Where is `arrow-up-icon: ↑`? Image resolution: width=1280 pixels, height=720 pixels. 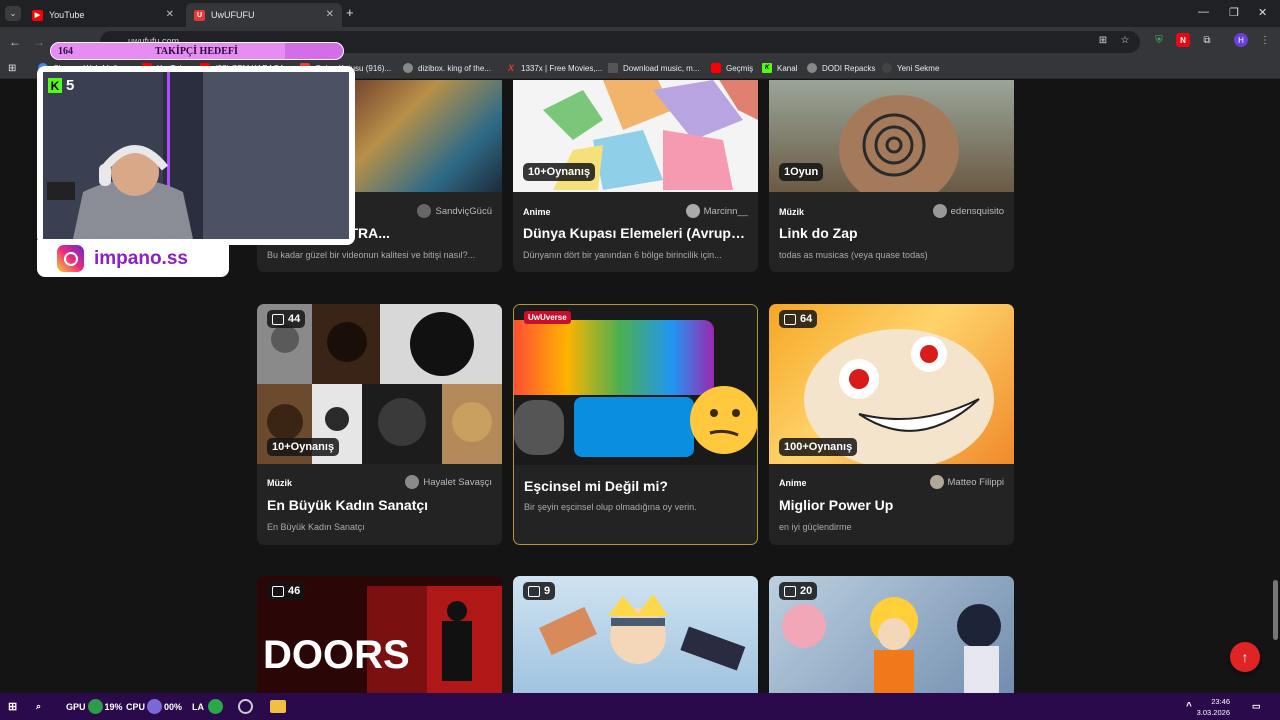 arrow-up-icon: ↑ is located at coordinates (1245, 657).